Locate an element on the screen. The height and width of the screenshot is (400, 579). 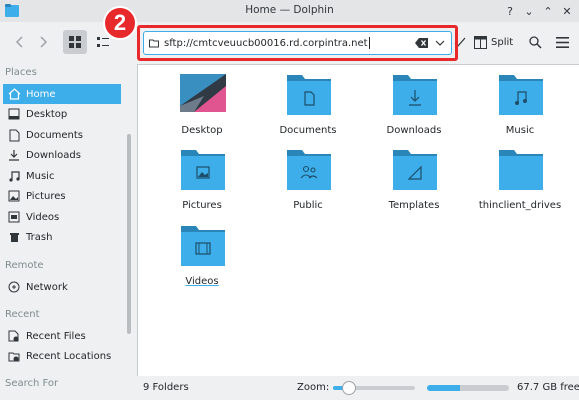
forward-arrow-icon is located at coordinates (44, 42).